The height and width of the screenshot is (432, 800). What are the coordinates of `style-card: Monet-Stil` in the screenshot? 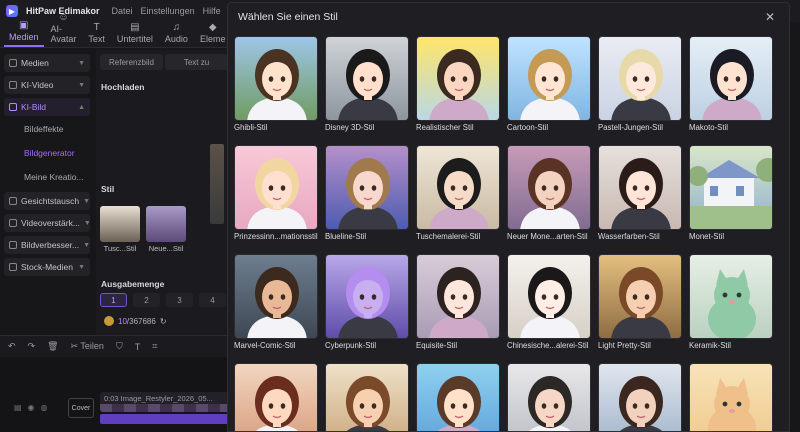 It's located at (731, 193).